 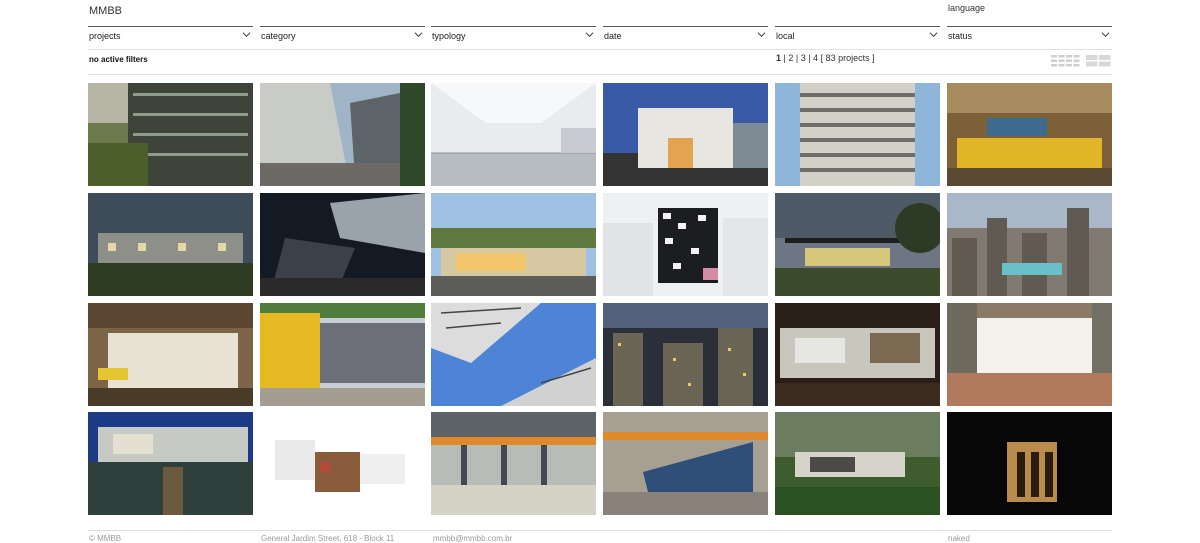 I want to click on filter-category: category, so click(x=342, y=34).